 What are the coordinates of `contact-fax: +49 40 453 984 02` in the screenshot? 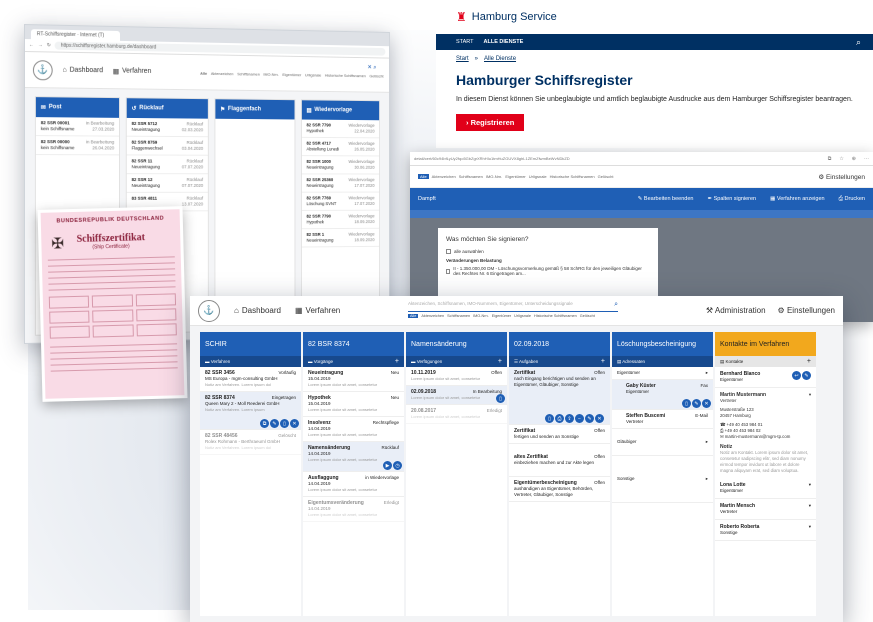 It's located at (743, 430).